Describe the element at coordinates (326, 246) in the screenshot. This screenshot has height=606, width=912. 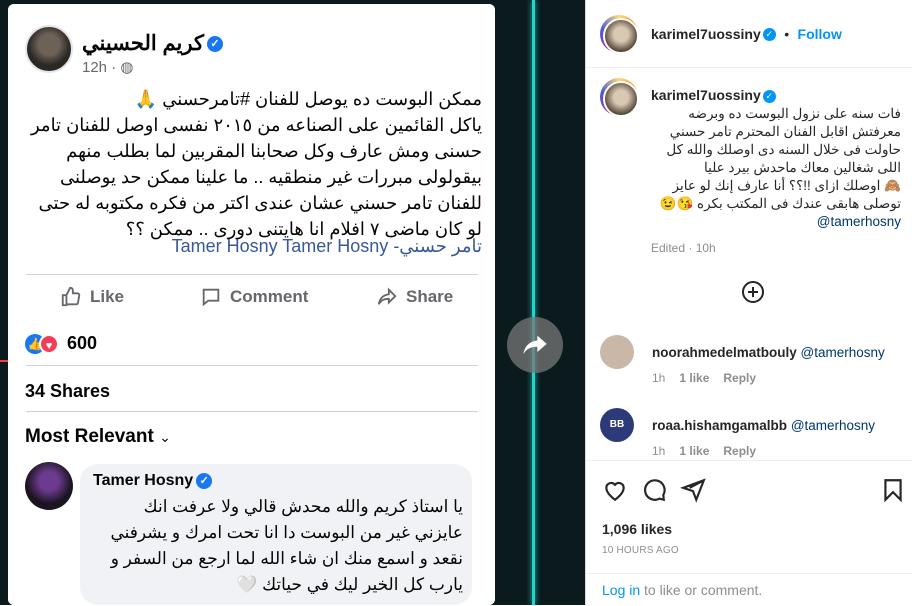
I see `fb-post-tags: تامر حسني- Tamer Hosny Tamer Hosny` at that location.